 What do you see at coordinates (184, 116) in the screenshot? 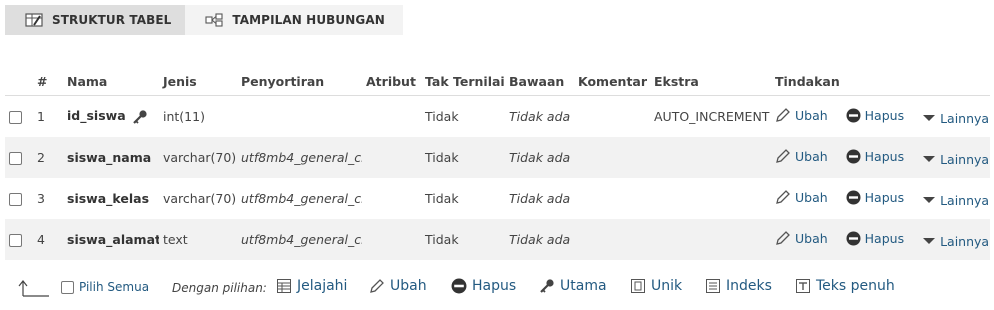
I see `column-type: int(11)` at bounding box center [184, 116].